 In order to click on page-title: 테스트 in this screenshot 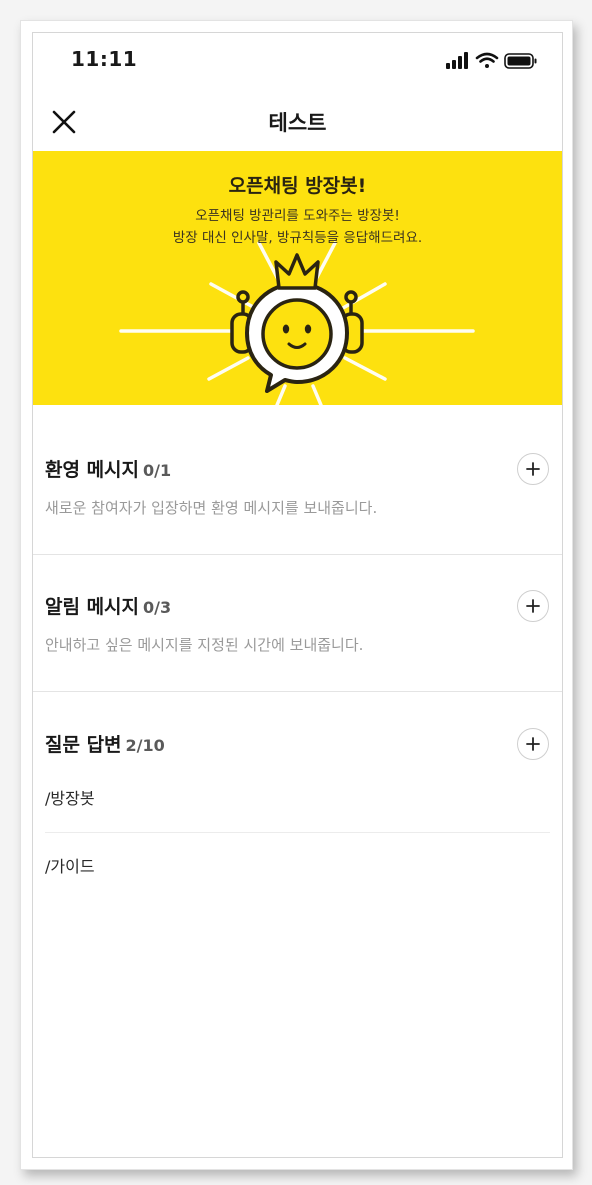, I will do `click(297, 123)`.